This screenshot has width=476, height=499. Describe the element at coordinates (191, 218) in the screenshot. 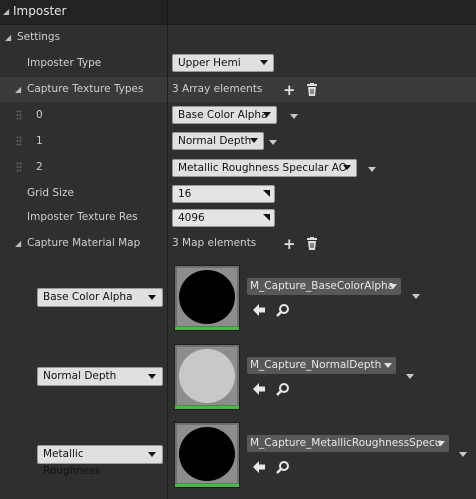

I see `texture-res-value: 4096` at that location.